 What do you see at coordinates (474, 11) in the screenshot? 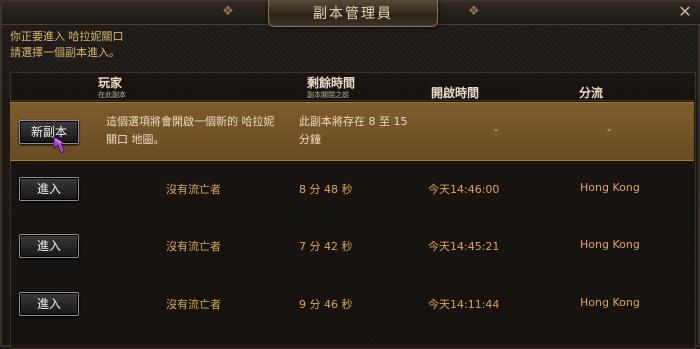
I see `right-ornament-icon: ❖` at bounding box center [474, 11].